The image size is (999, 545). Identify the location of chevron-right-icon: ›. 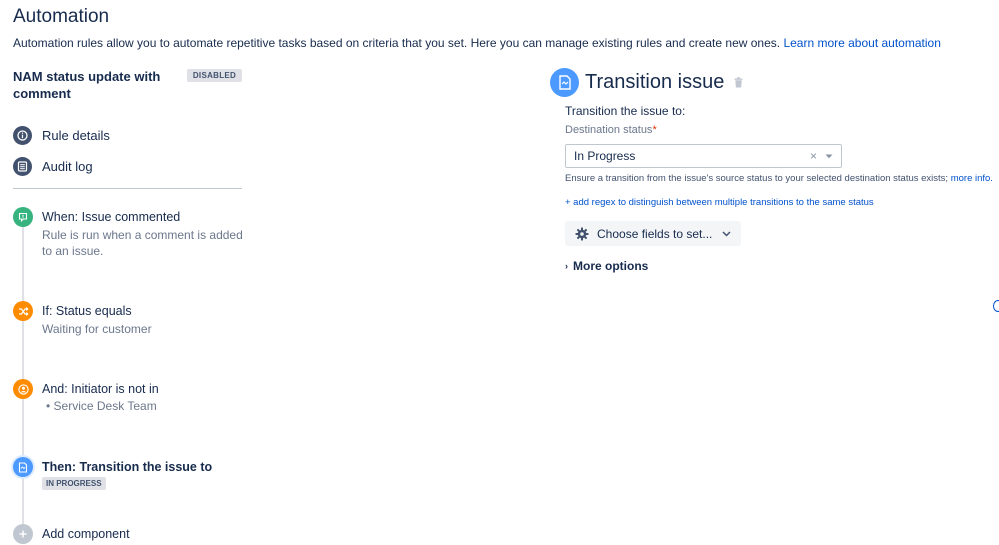
(566, 266).